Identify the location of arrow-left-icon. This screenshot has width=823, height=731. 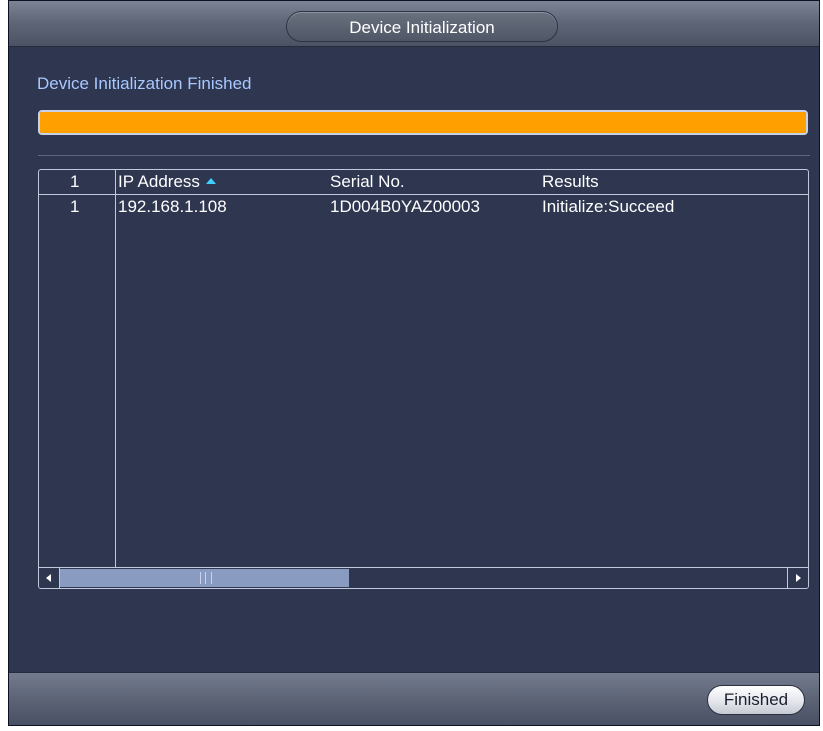
(48, 578).